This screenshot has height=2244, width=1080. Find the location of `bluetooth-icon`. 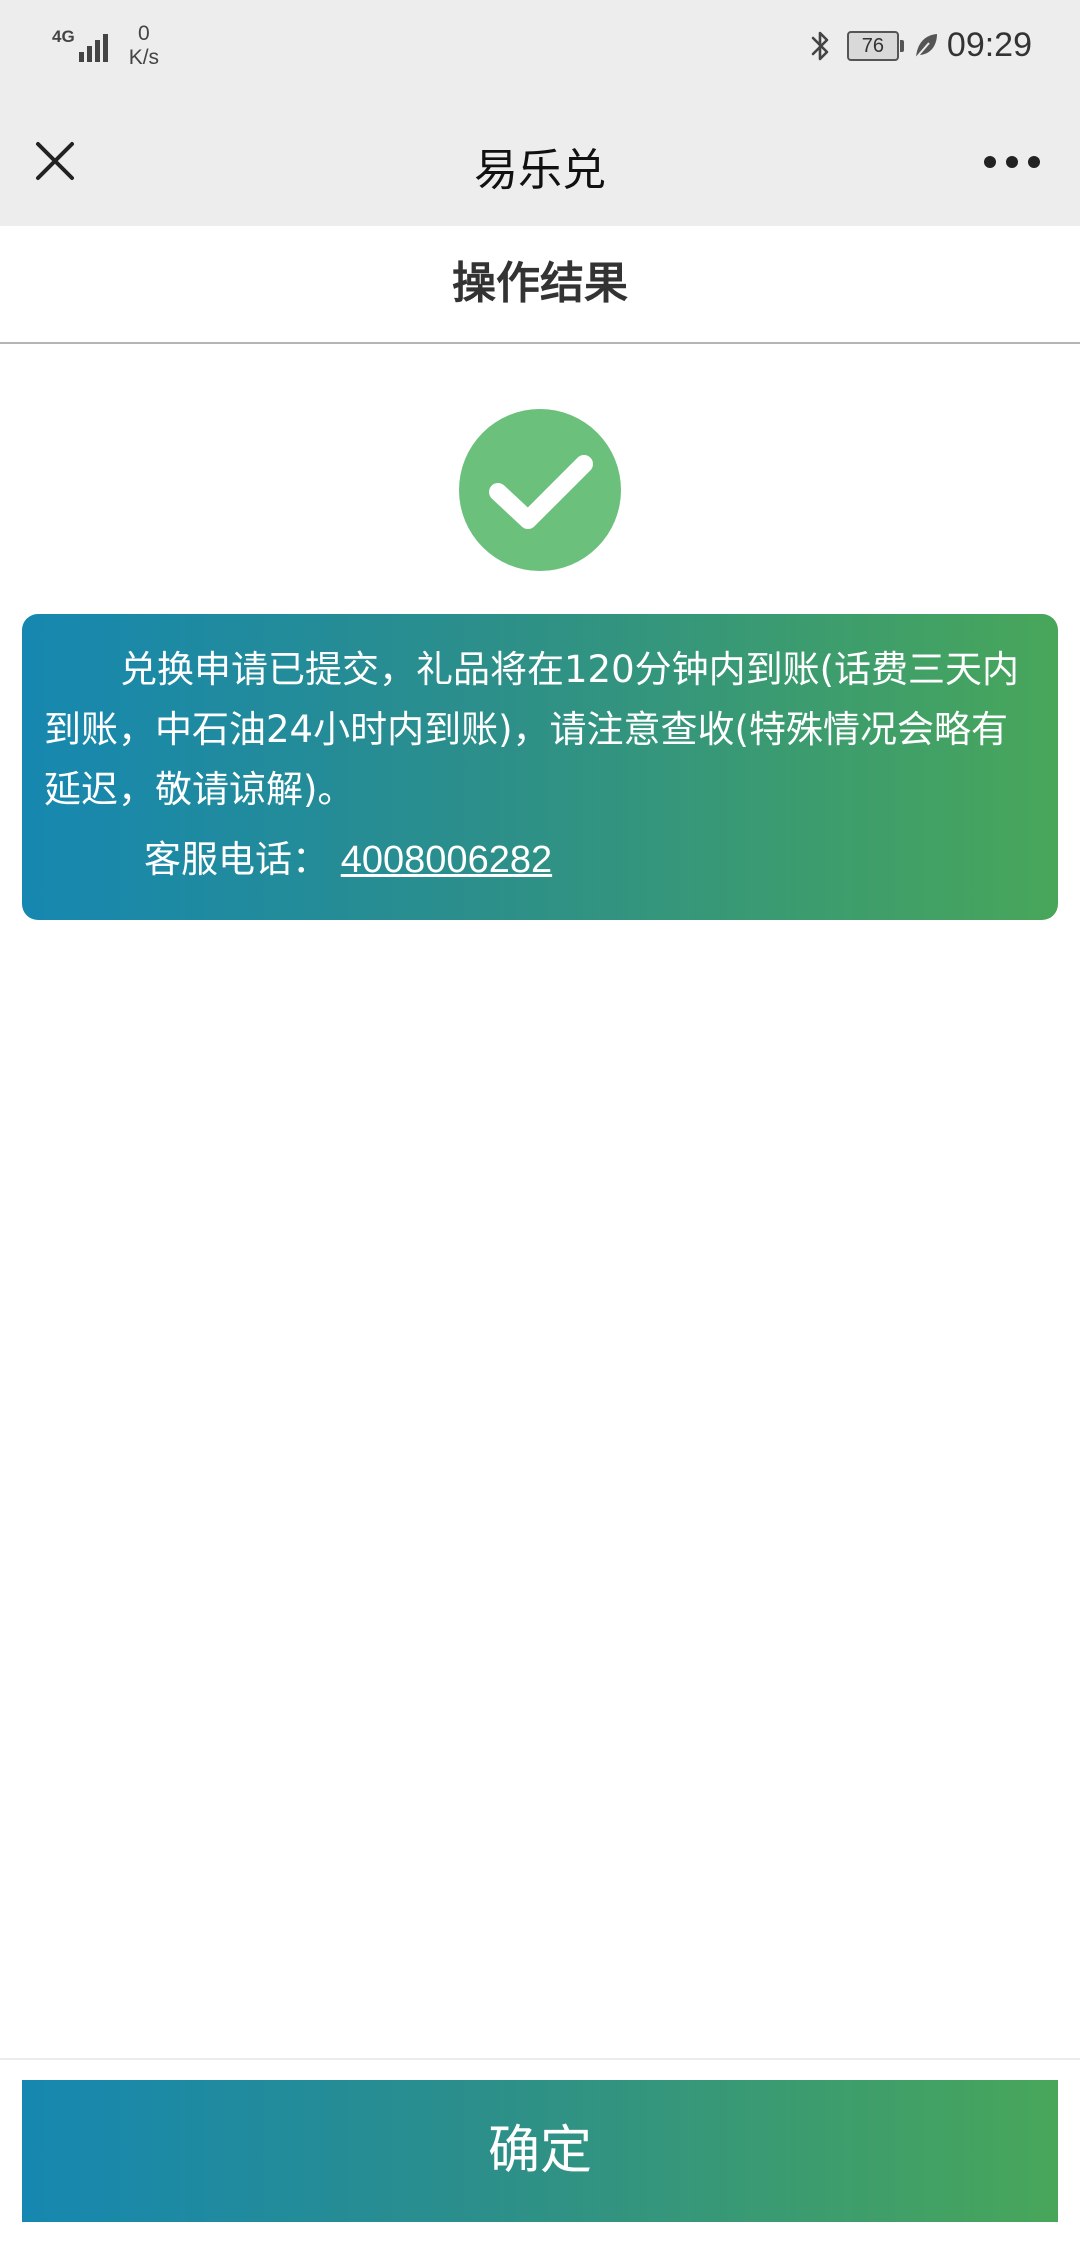

bluetooth-icon is located at coordinates (820, 45).